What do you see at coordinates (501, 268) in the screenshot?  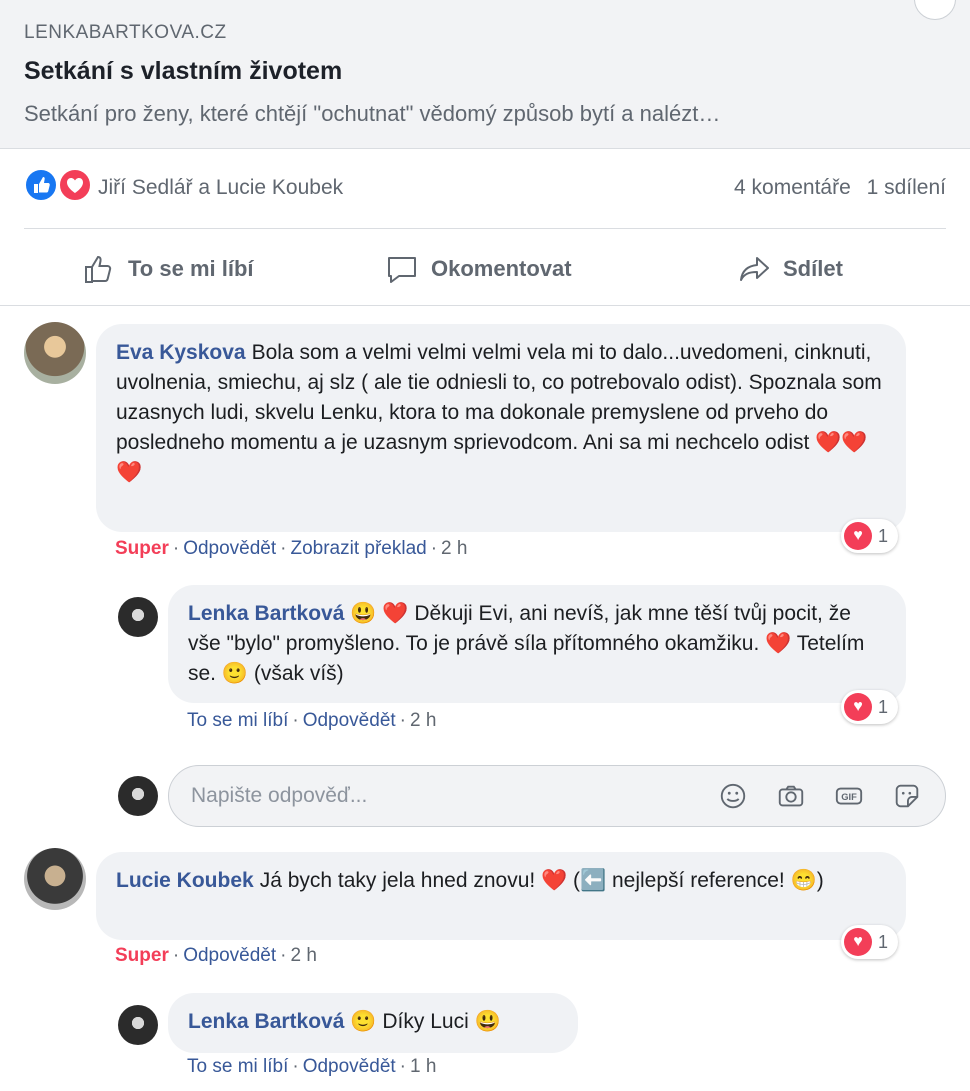 I see `comment-label: Okomentovat` at bounding box center [501, 268].